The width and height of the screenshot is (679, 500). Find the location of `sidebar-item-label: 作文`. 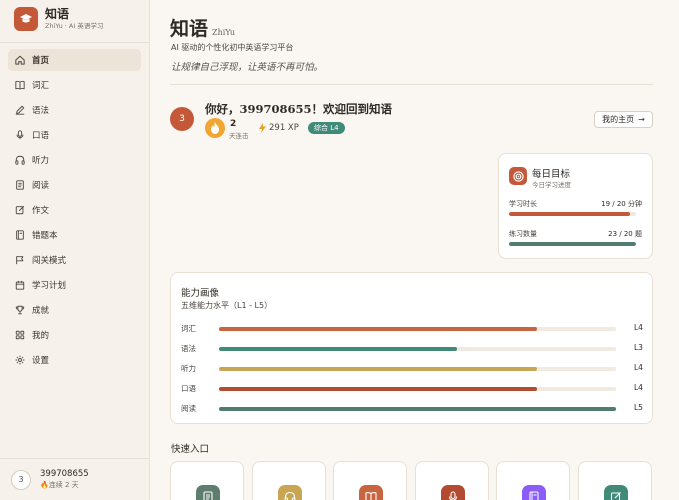

sidebar-item-label: 作文 is located at coordinates (41, 211).